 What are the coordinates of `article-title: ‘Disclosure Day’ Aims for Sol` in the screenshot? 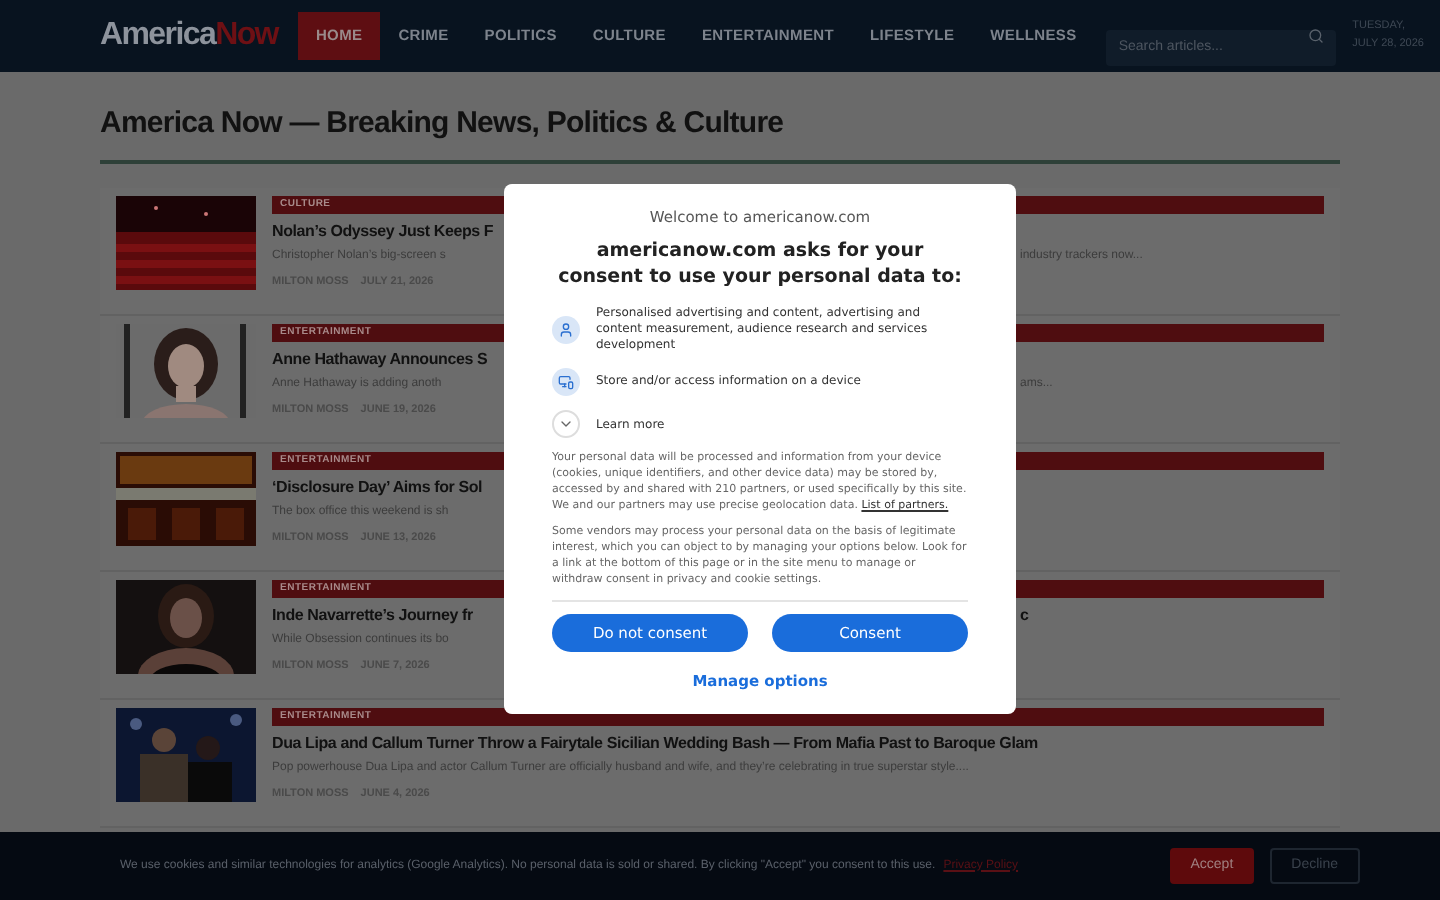 It's located at (377, 487).